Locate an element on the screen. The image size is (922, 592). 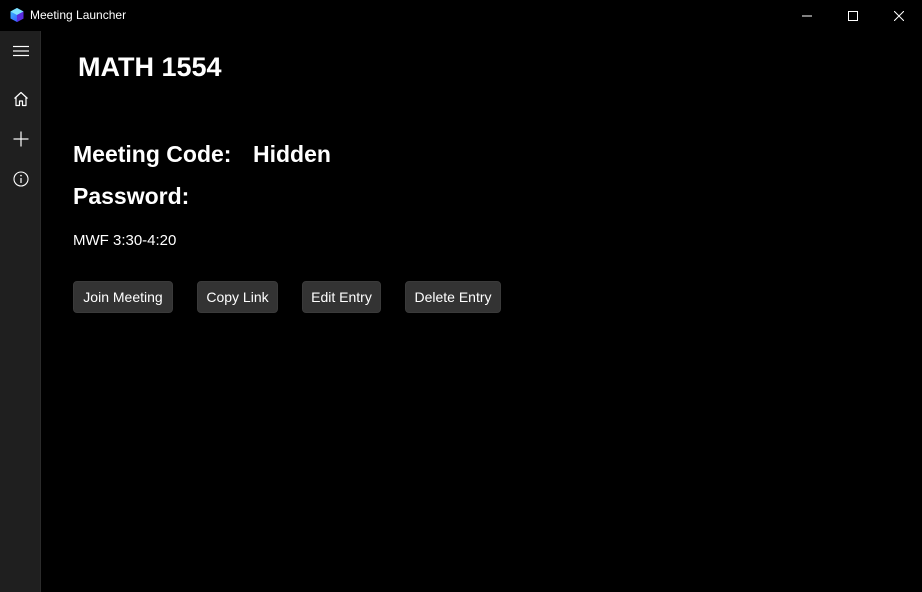
maximize-icon is located at coordinates (853, 15).